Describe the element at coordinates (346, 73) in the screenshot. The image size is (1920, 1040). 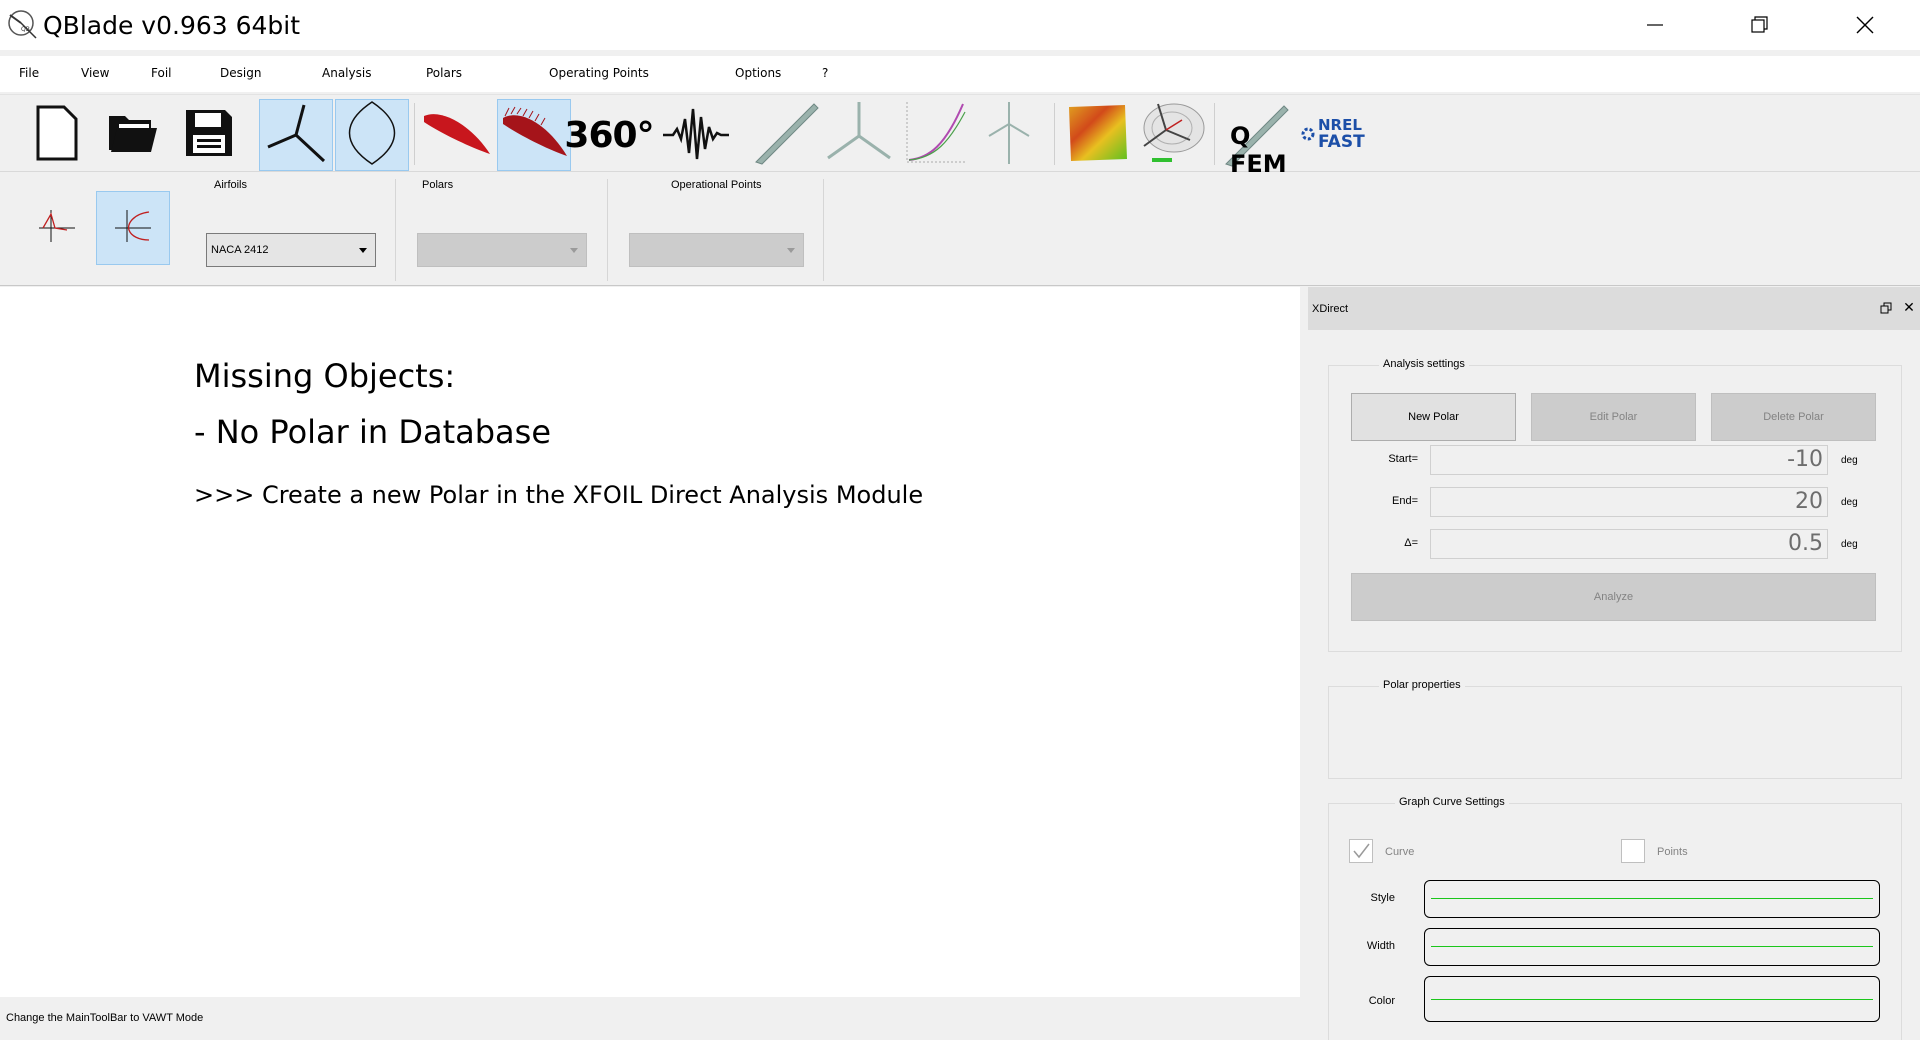
I see `menu-analysis: Analysis` at that location.